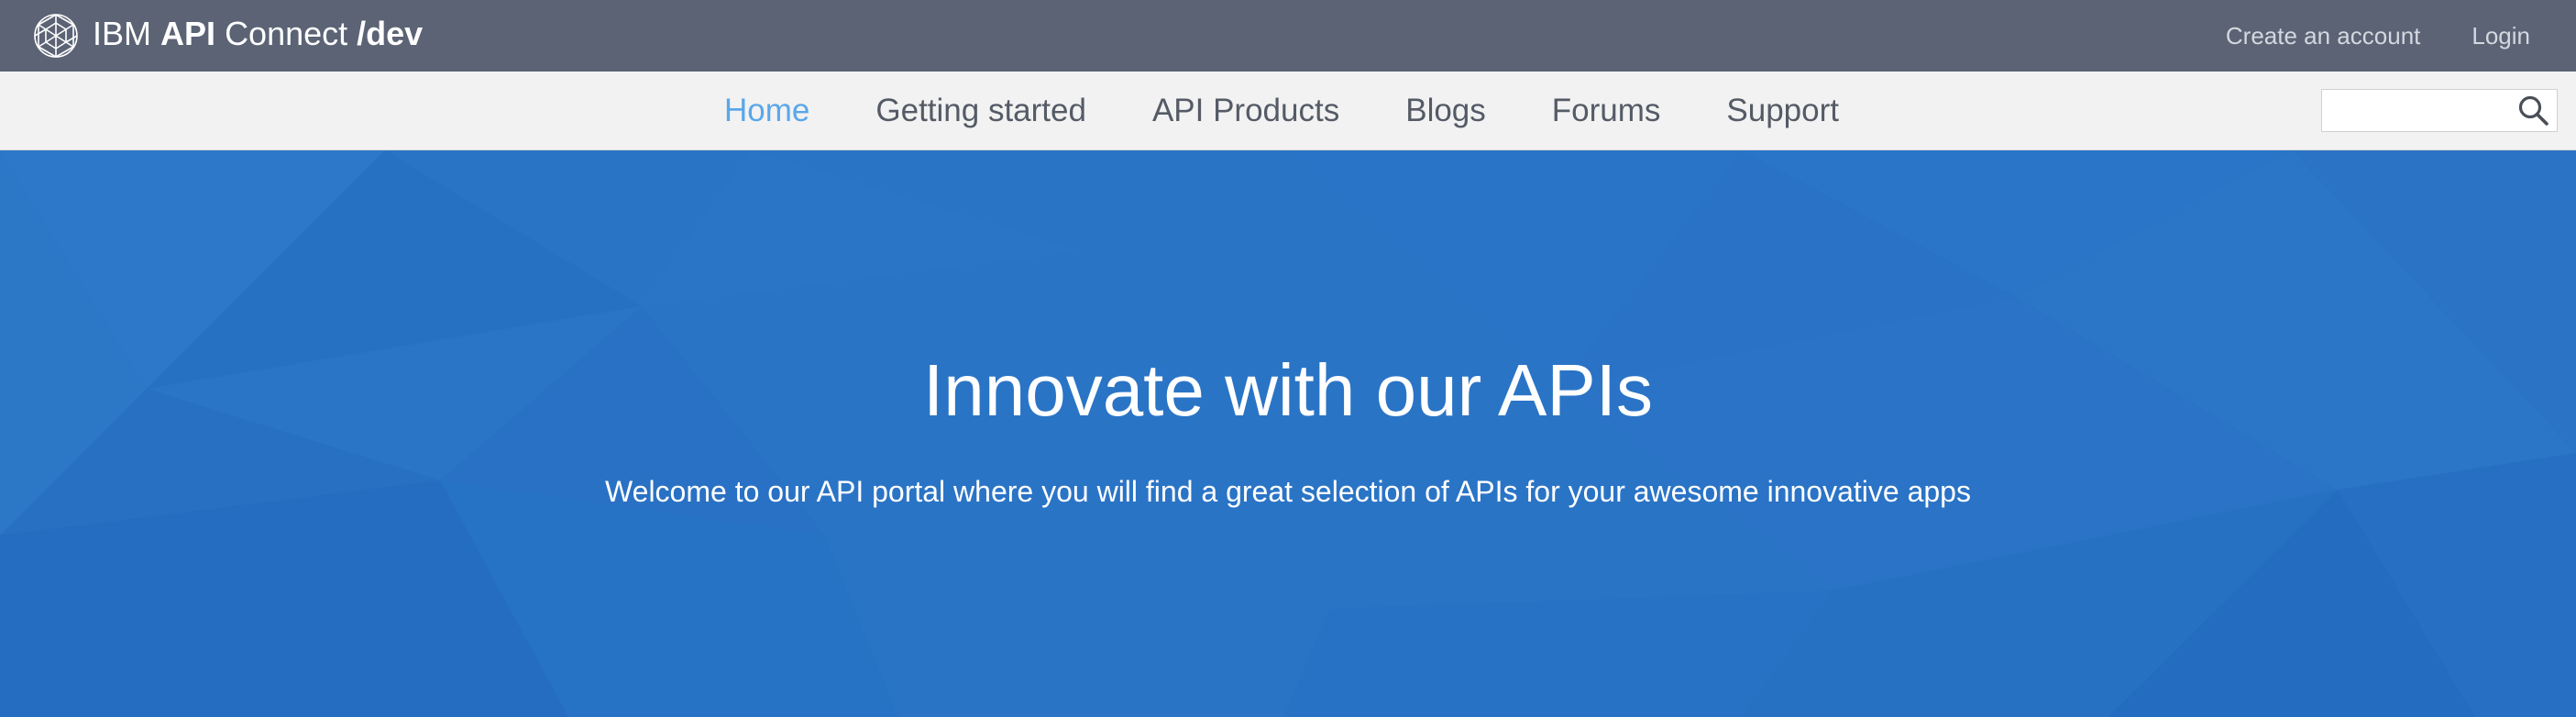 This screenshot has width=2576, height=717. Describe the element at coordinates (1445, 111) in the screenshot. I see `nav-item-blogs: Blogs` at that location.